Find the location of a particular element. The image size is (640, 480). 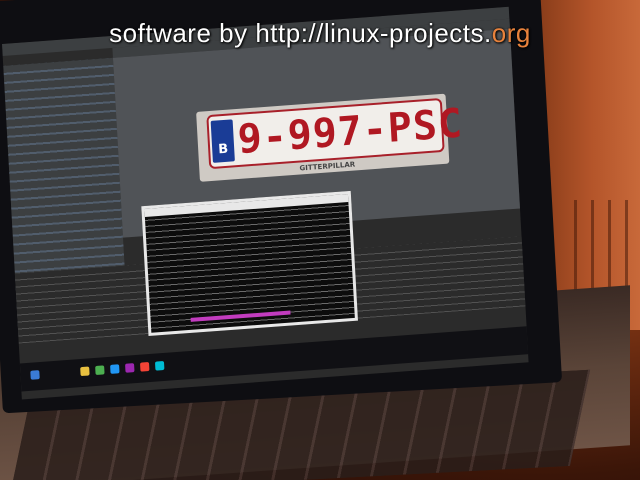

start-icon is located at coordinates (35, 375).